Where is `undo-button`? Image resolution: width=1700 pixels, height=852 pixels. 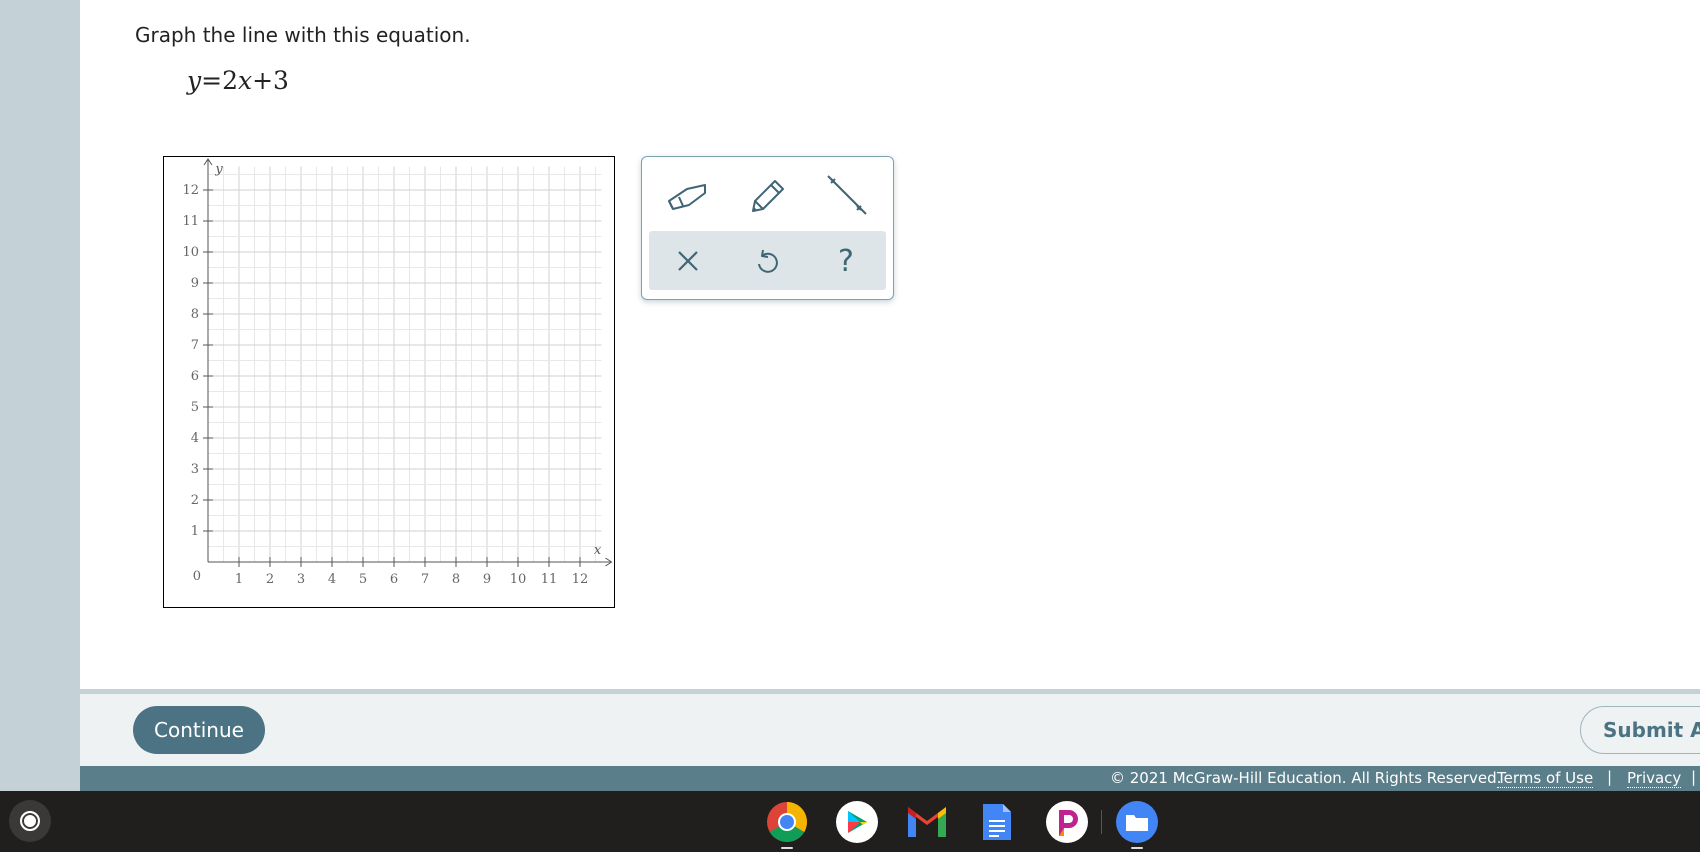
undo-button is located at coordinates (767, 261).